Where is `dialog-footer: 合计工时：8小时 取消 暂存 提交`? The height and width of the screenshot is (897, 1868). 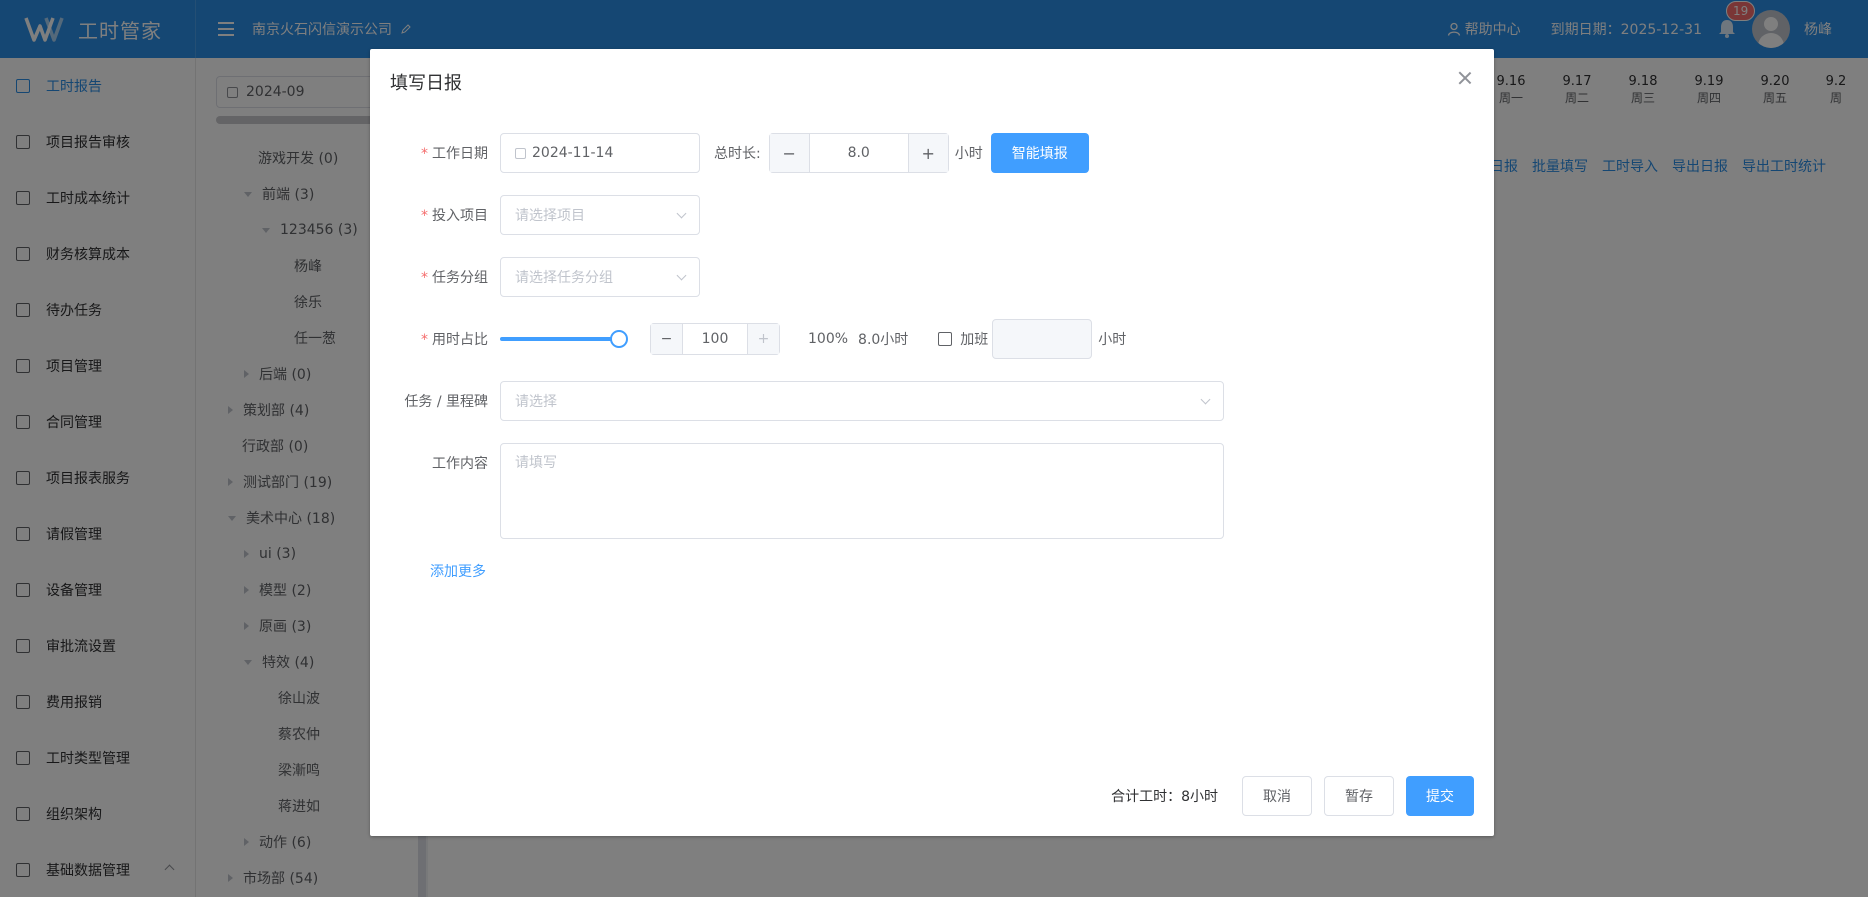 dialog-footer: 合计工时：8小时 取消 暂存 提交 is located at coordinates (1292, 796).